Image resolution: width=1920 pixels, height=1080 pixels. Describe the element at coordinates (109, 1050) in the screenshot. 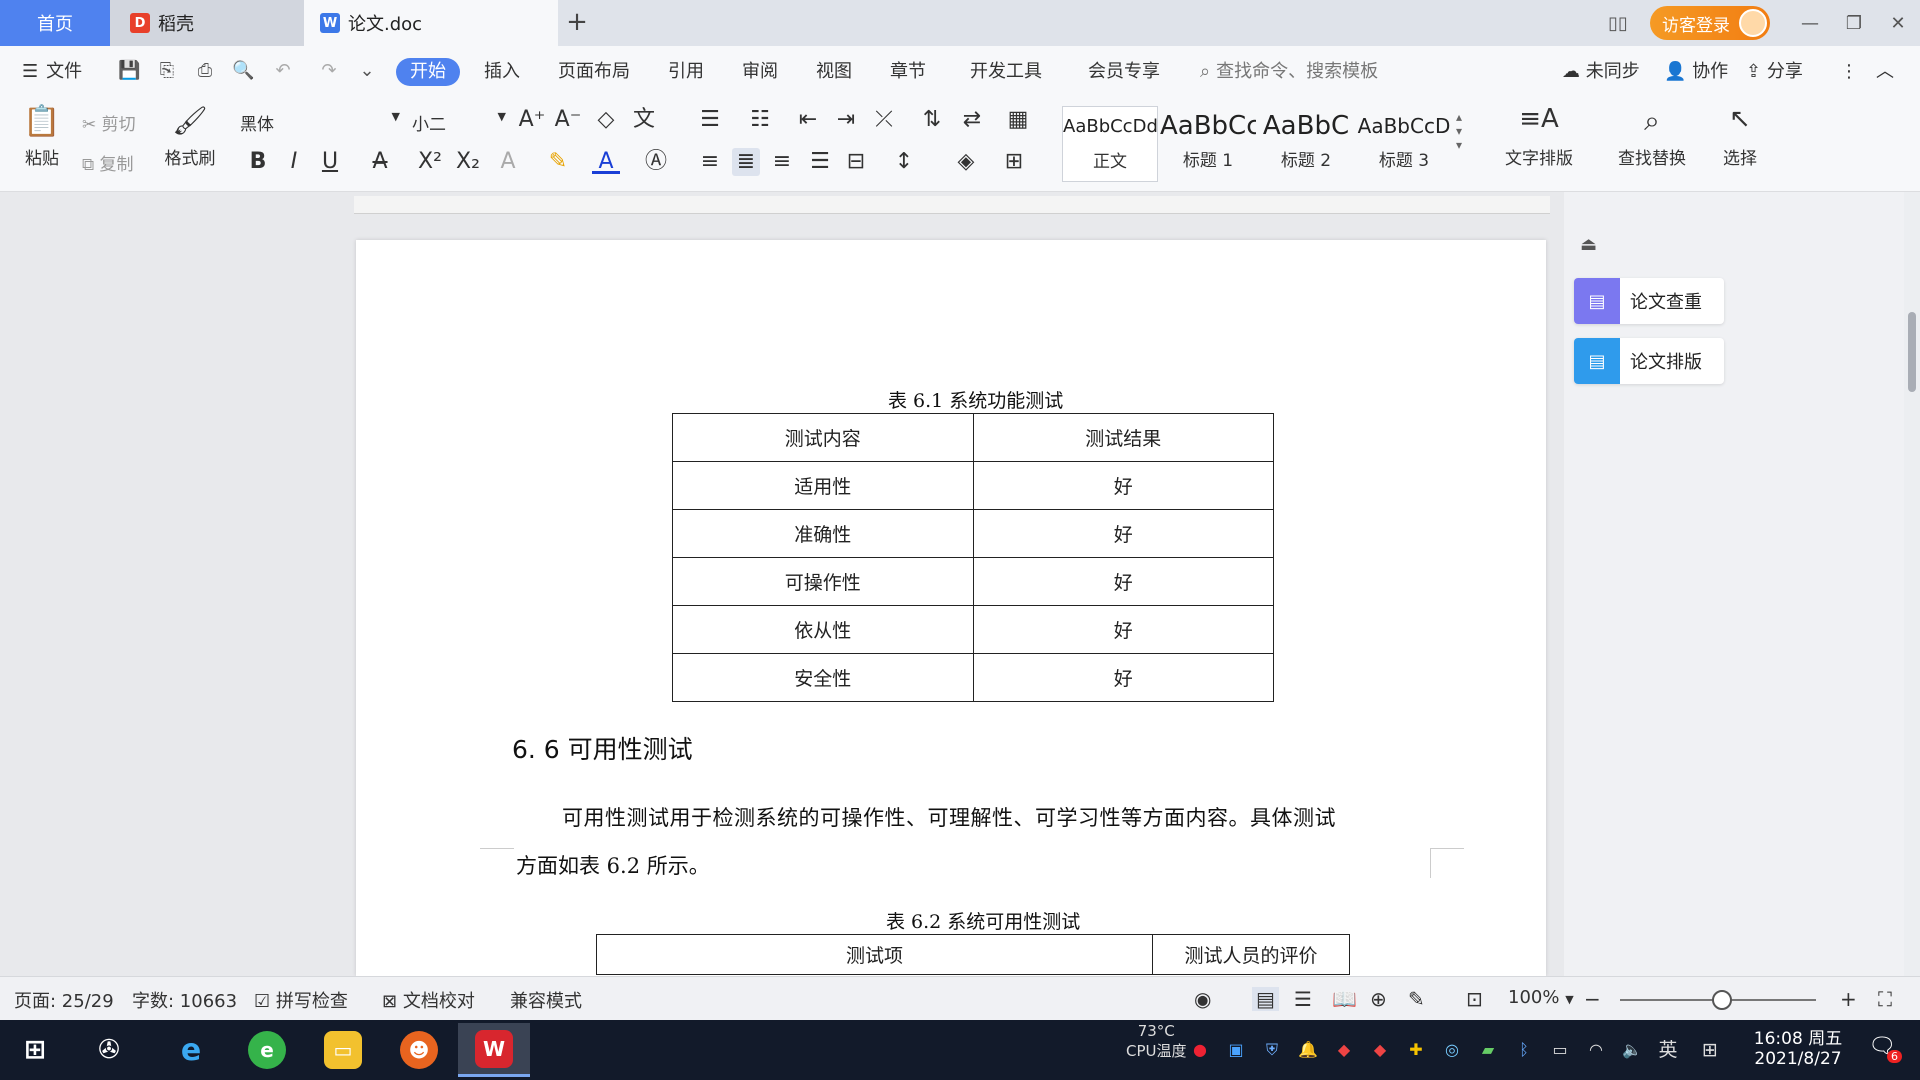

I see `taskbar-app: ✇` at that location.